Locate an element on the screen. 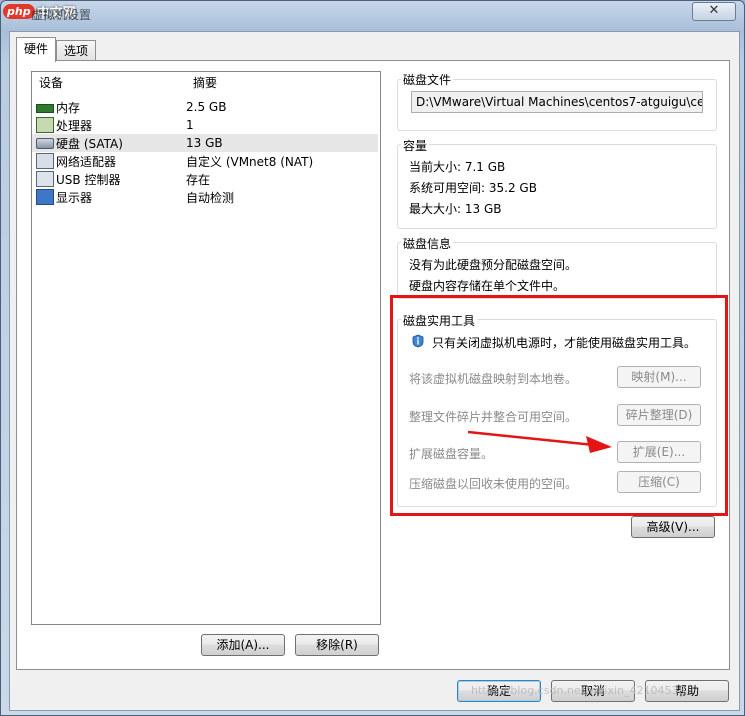  memory-icon is located at coordinates (45, 108).